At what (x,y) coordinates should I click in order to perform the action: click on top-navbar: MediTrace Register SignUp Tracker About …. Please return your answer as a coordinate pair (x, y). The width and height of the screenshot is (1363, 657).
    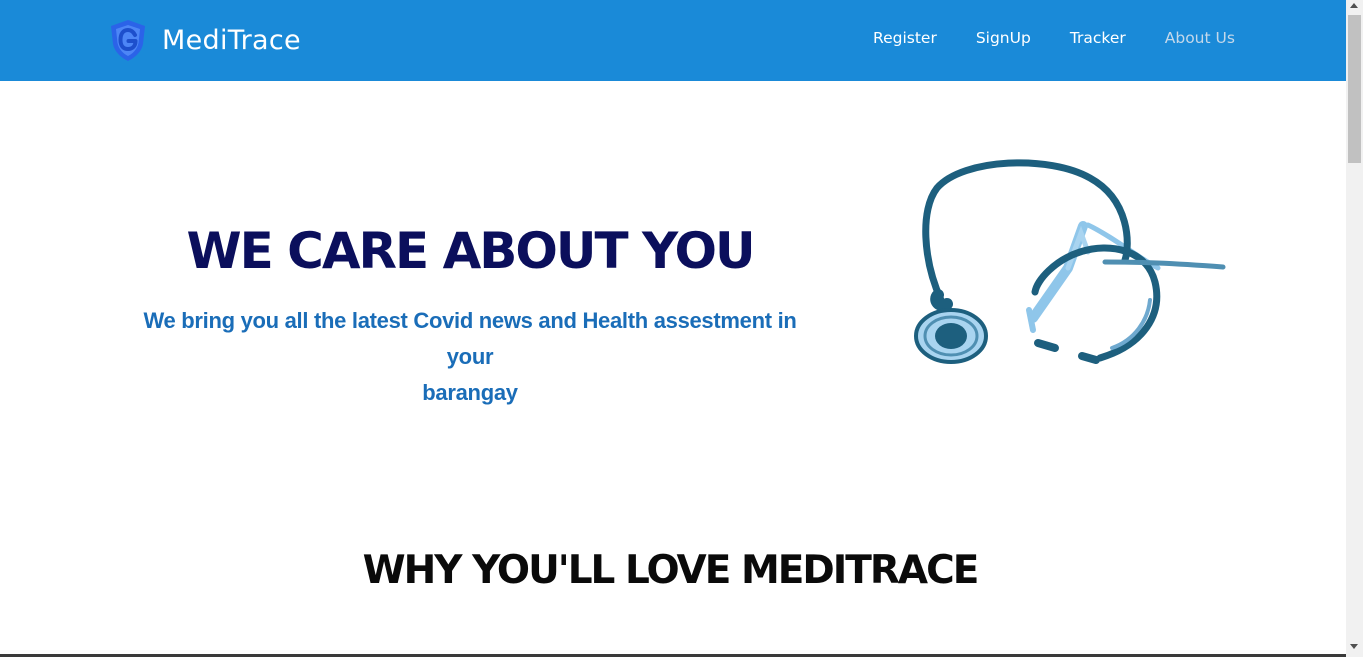
    Looking at the image, I should click on (673, 40).